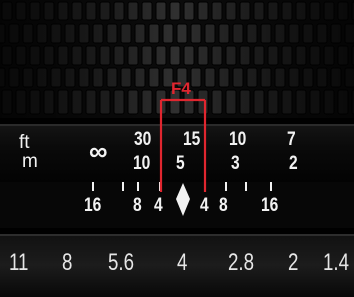 The width and height of the screenshot is (354, 297). Describe the element at coordinates (291, 139) in the screenshot. I see `distance-ft-7: 7` at that location.